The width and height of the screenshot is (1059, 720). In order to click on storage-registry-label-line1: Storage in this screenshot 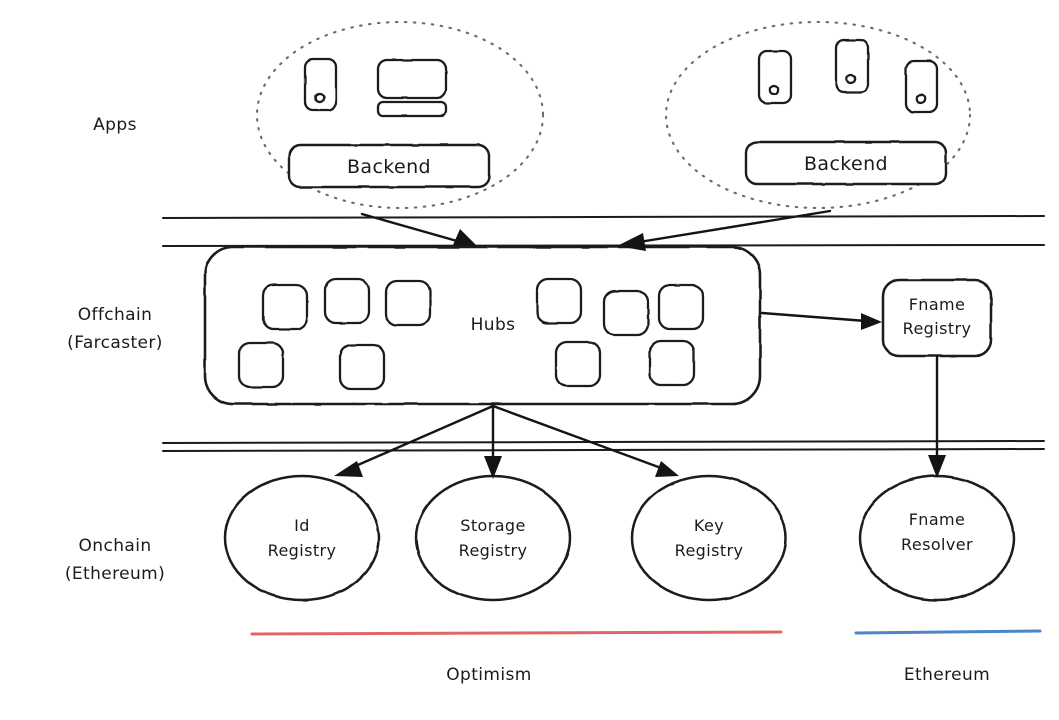, I will do `click(492, 525)`.